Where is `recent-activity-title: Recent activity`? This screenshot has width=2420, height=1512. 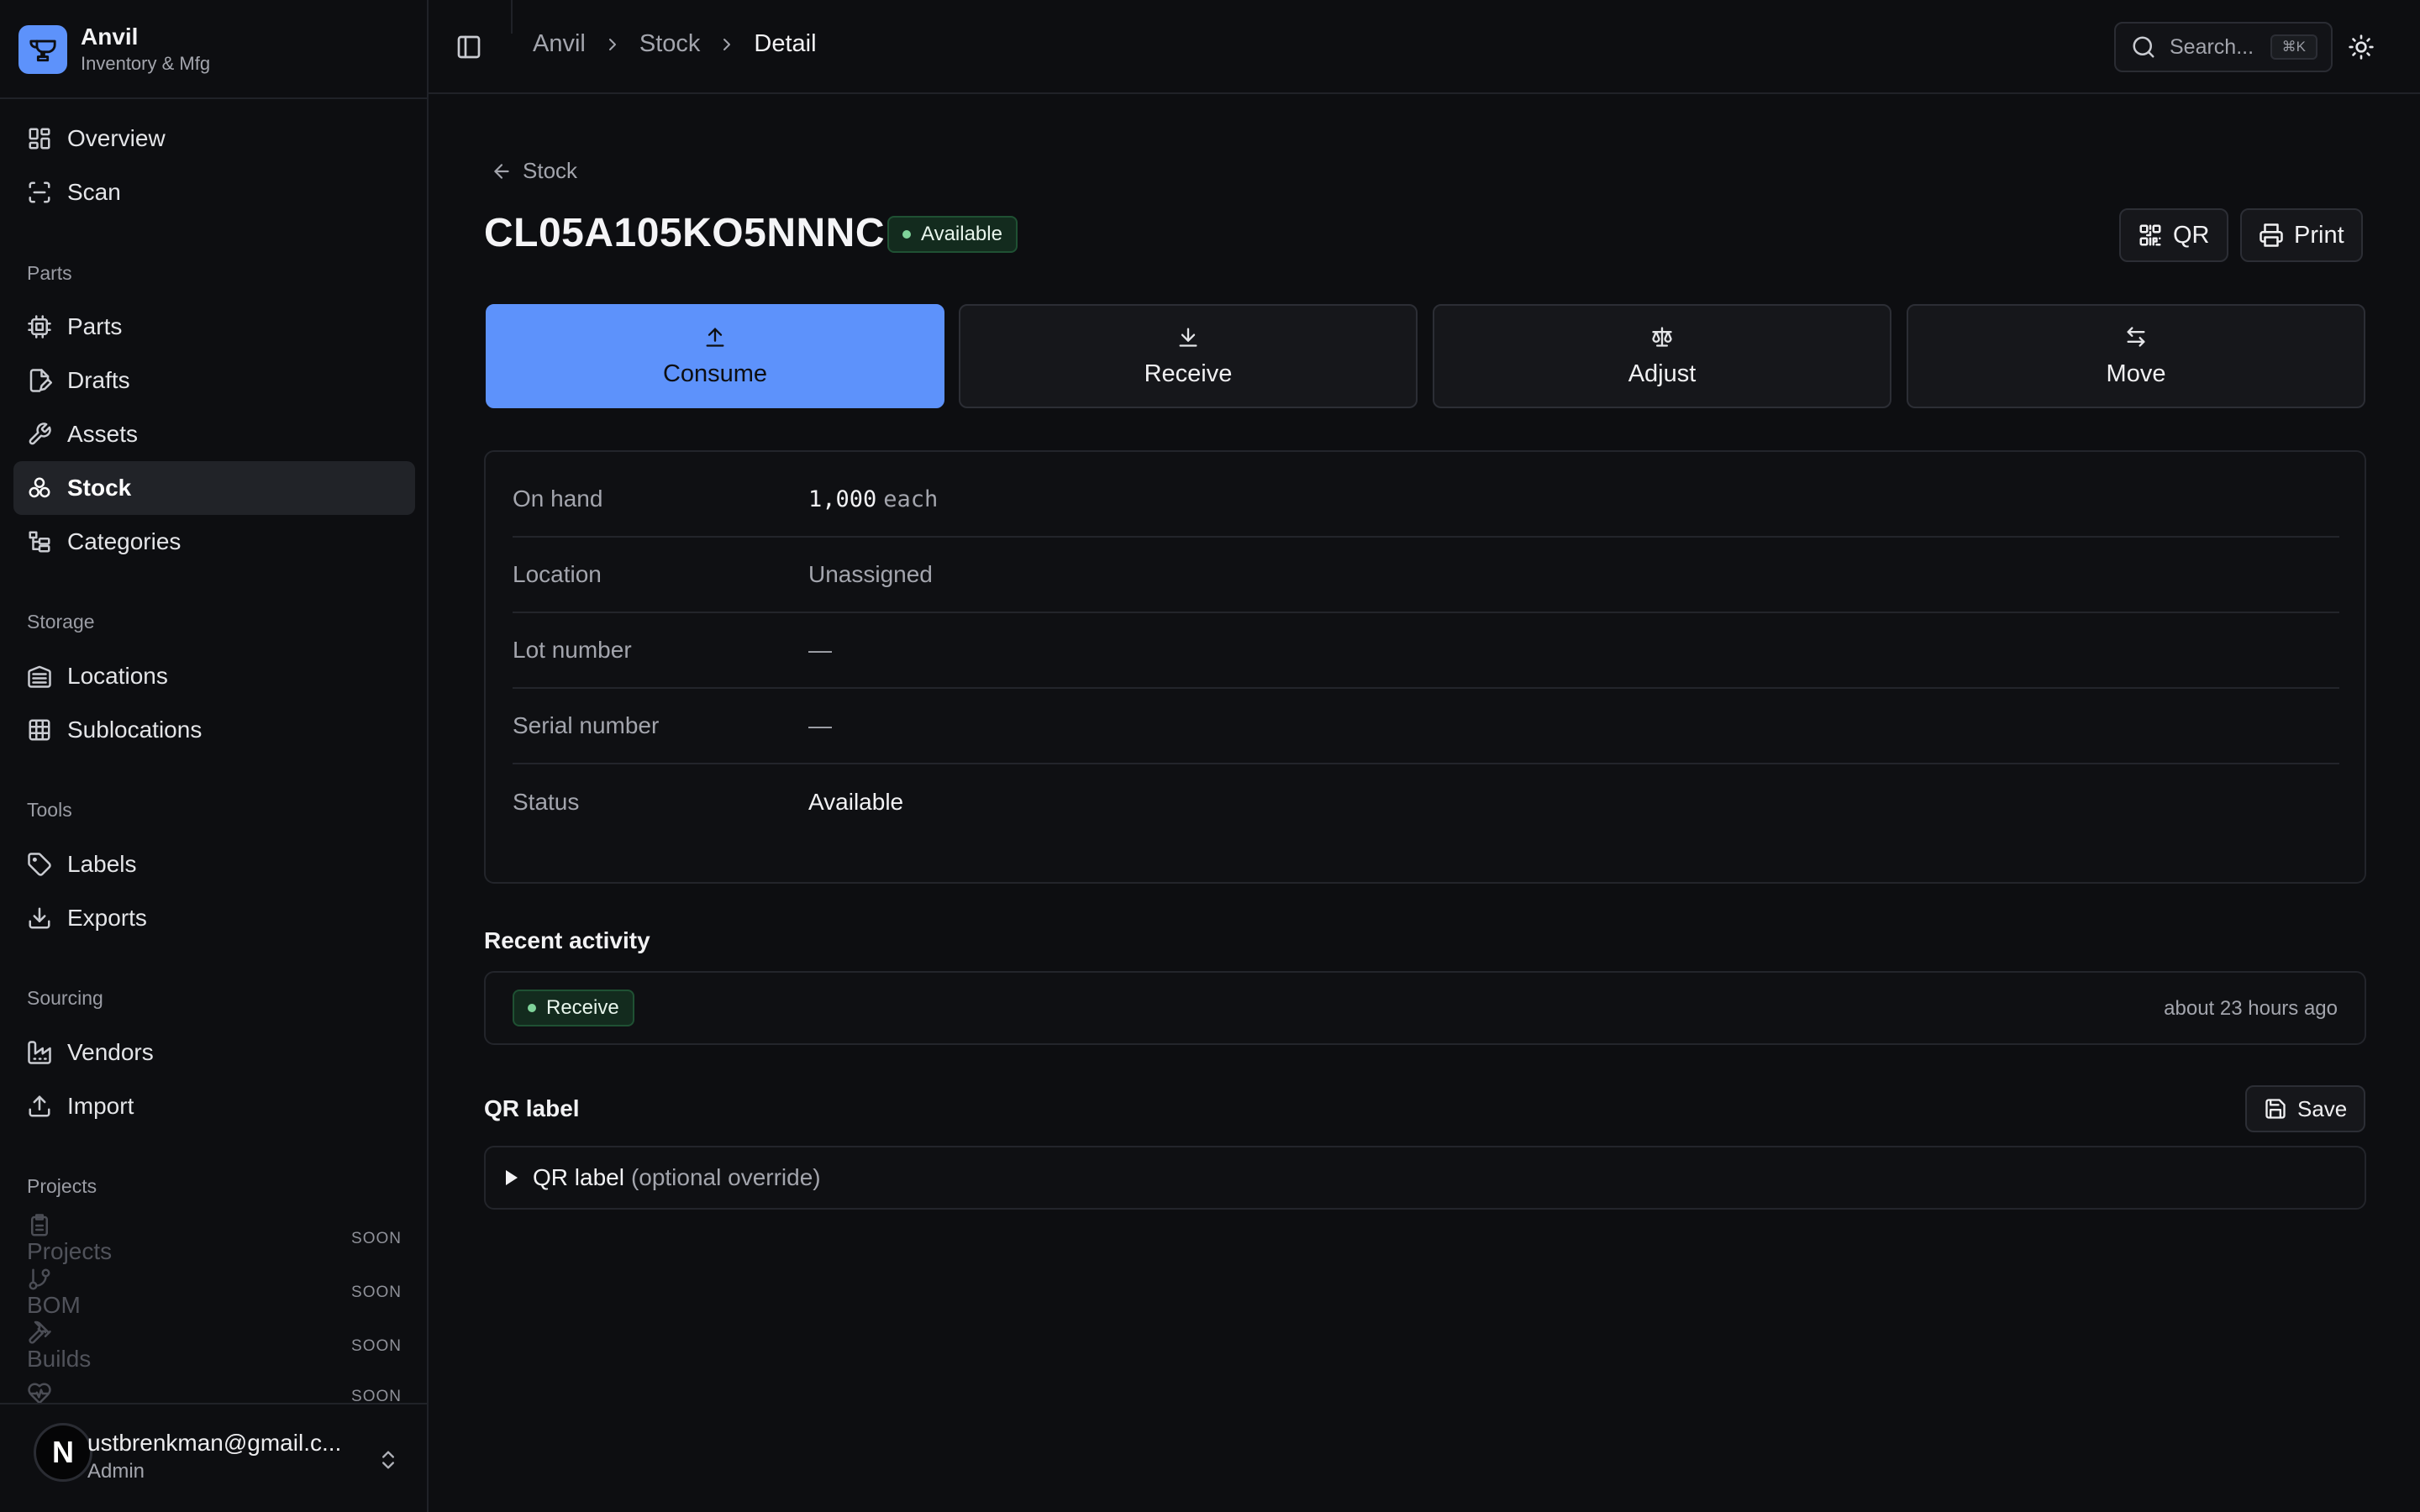 recent-activity-title: Recent activity is located at coordinates (567, 940).